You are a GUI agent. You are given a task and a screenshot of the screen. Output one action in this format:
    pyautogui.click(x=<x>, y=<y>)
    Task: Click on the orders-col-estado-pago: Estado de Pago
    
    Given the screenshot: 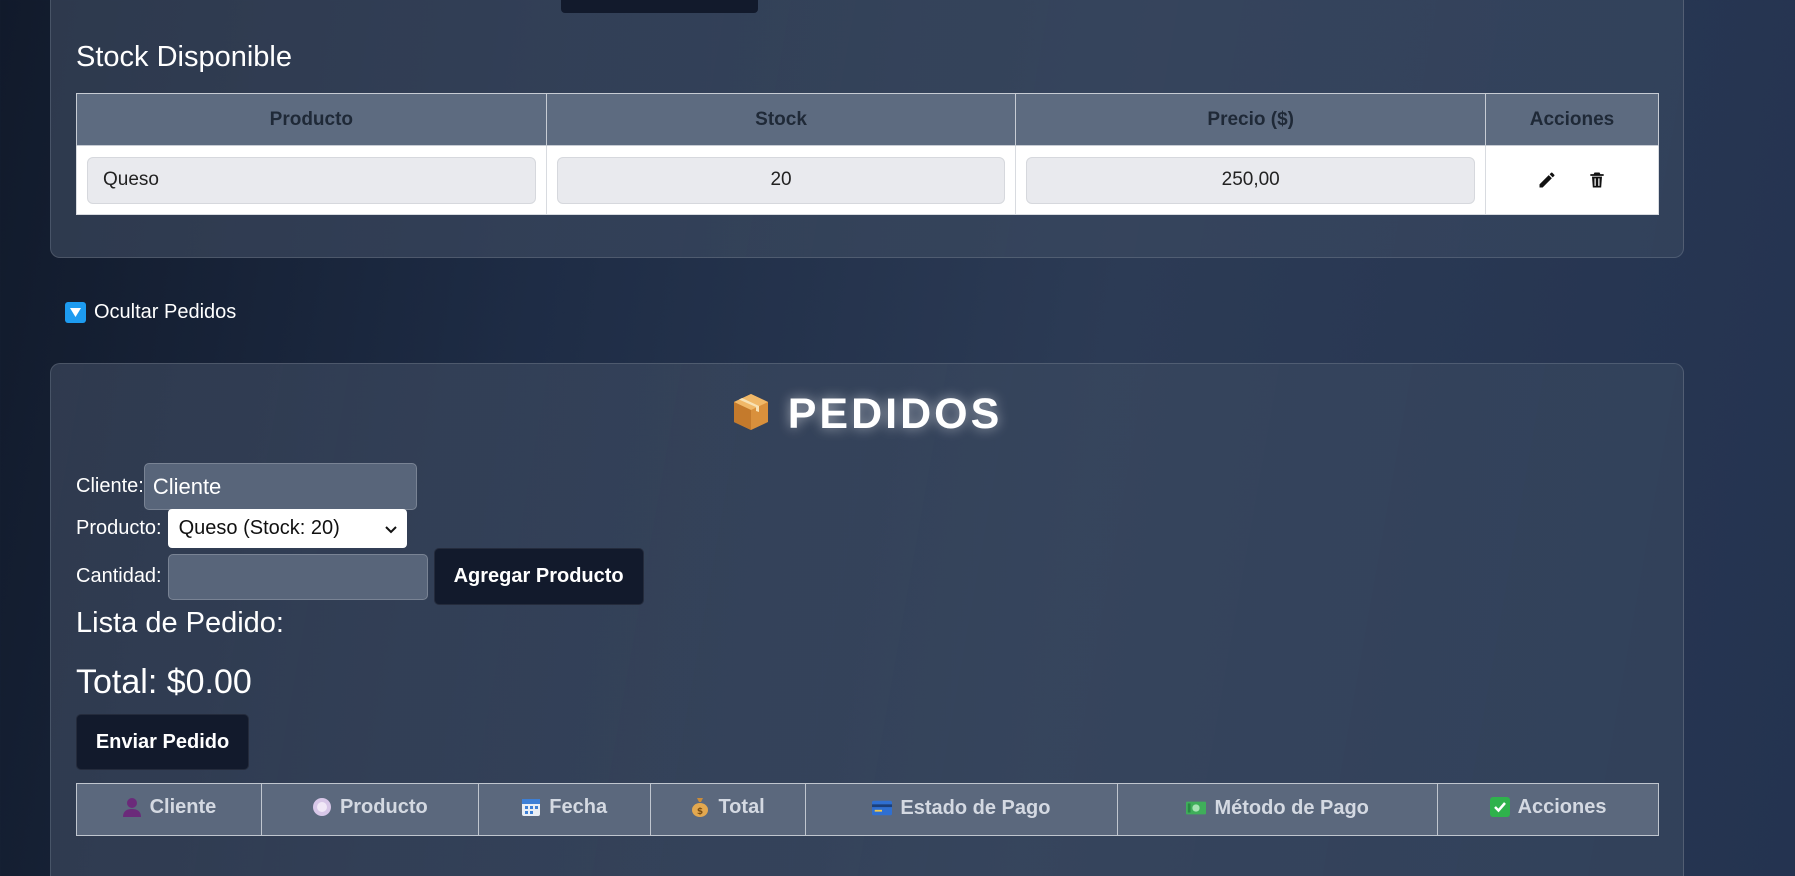 What is the action you would take?
    pyautogui.click(x=961, y=809)
    